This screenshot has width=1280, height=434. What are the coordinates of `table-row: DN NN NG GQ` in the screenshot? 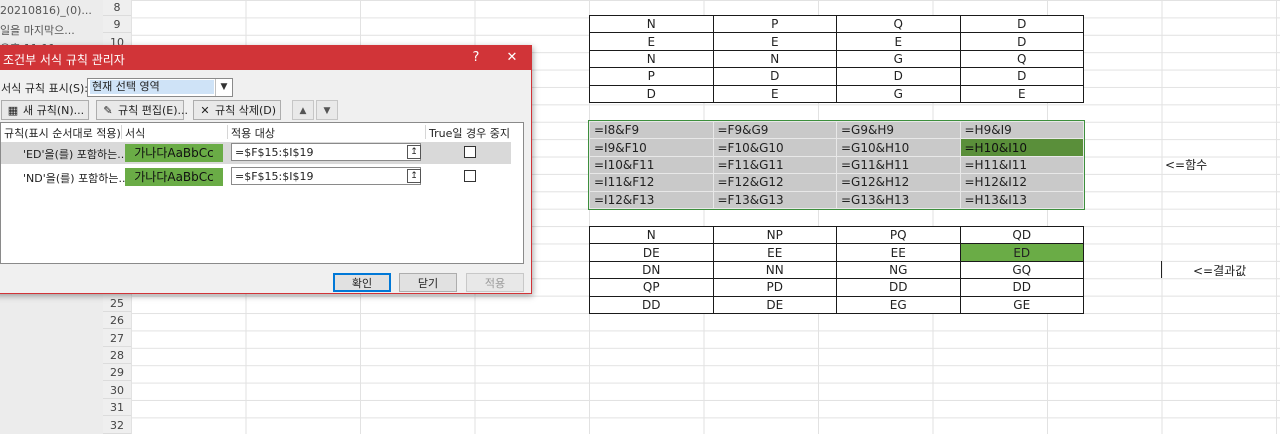 It's located at (836, 270).